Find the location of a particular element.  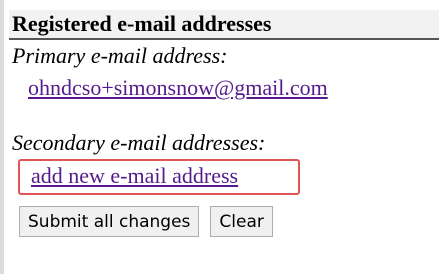

submit-all-changes-button: Submit all changes is located at coordinates (109, 221).